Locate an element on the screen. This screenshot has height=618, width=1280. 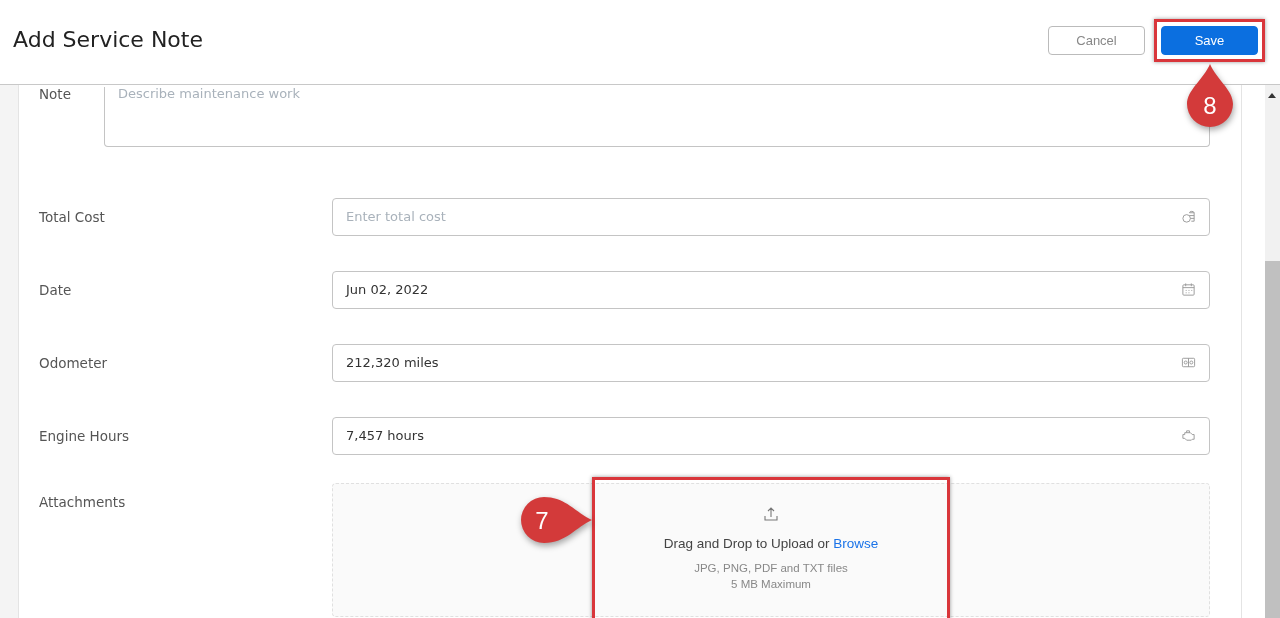
scroll-up-icon is located at coordinates (1272, 95).